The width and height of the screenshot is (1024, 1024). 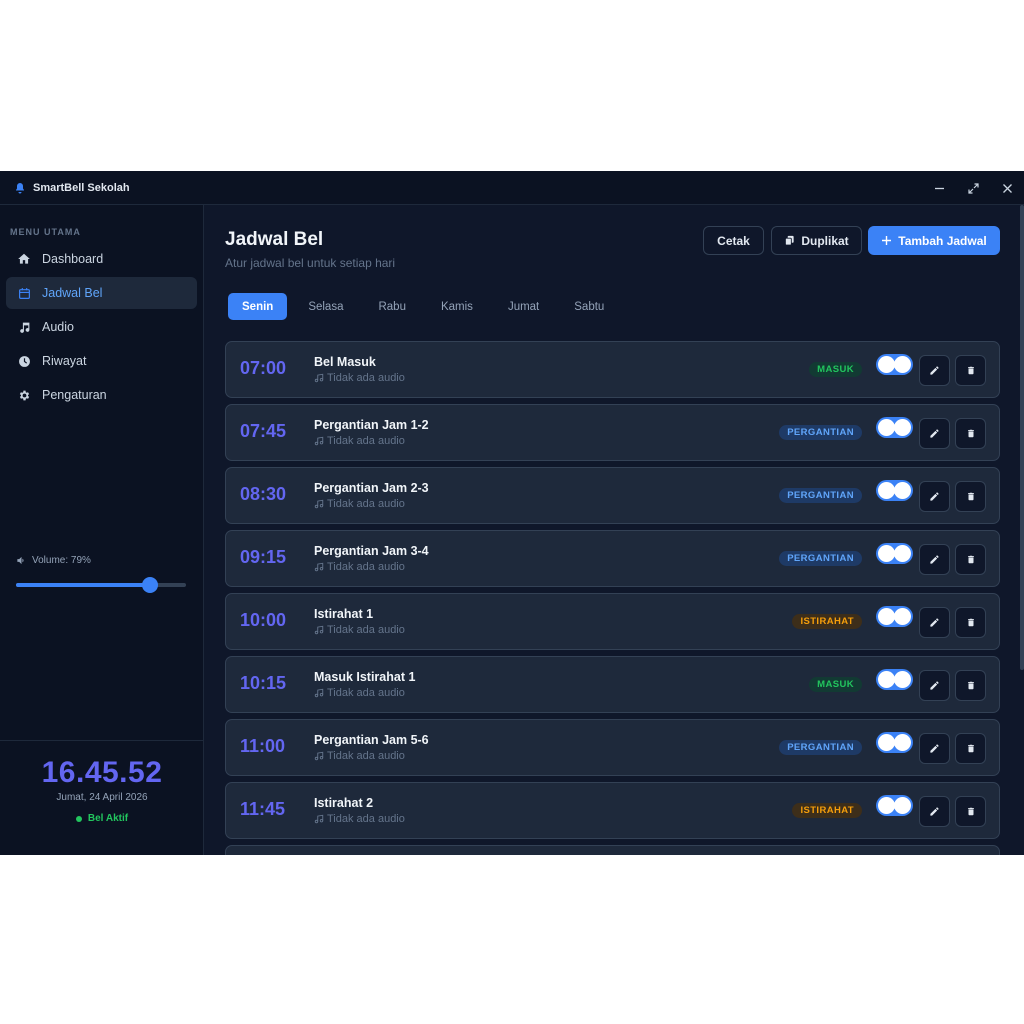 What do you see at coordinates (1022, 437) in the screenshot?
I see `scrollbar` at bounding box center [1022, 437].